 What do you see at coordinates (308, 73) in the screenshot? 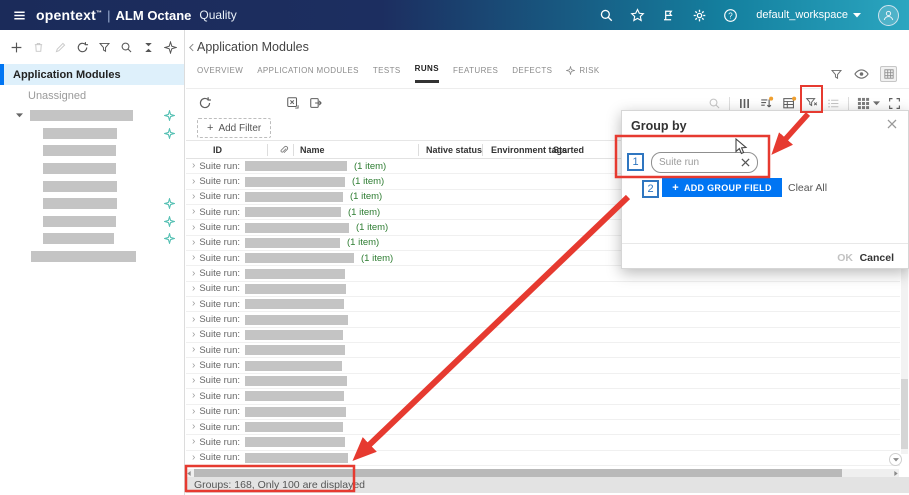
I see `tab-application-modules: APPLICATION MODULES` at bounding box center [308, 73].